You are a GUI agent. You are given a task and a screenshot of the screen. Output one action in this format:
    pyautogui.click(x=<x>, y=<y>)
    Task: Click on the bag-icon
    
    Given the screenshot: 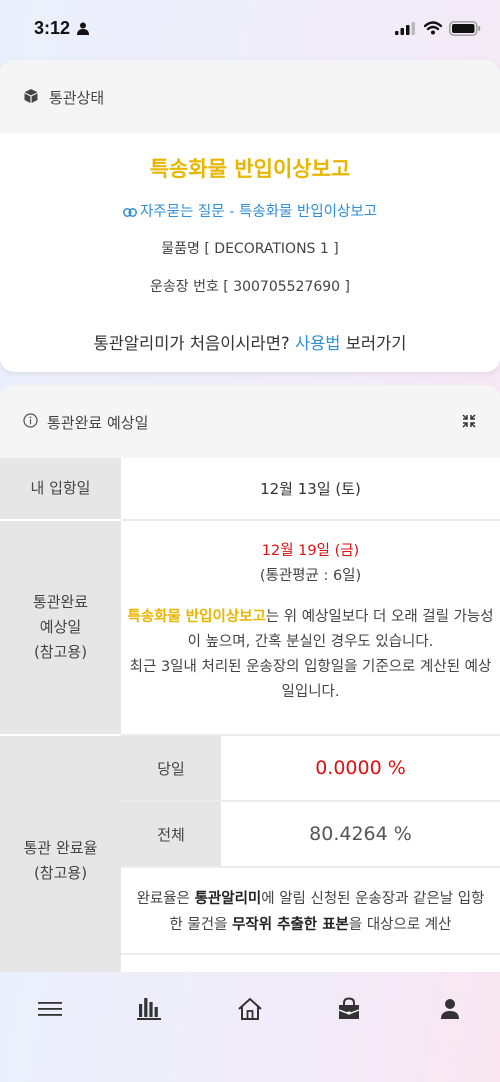 What is the action you would take?
    pyautogui.click(x=349, y=1008)
    